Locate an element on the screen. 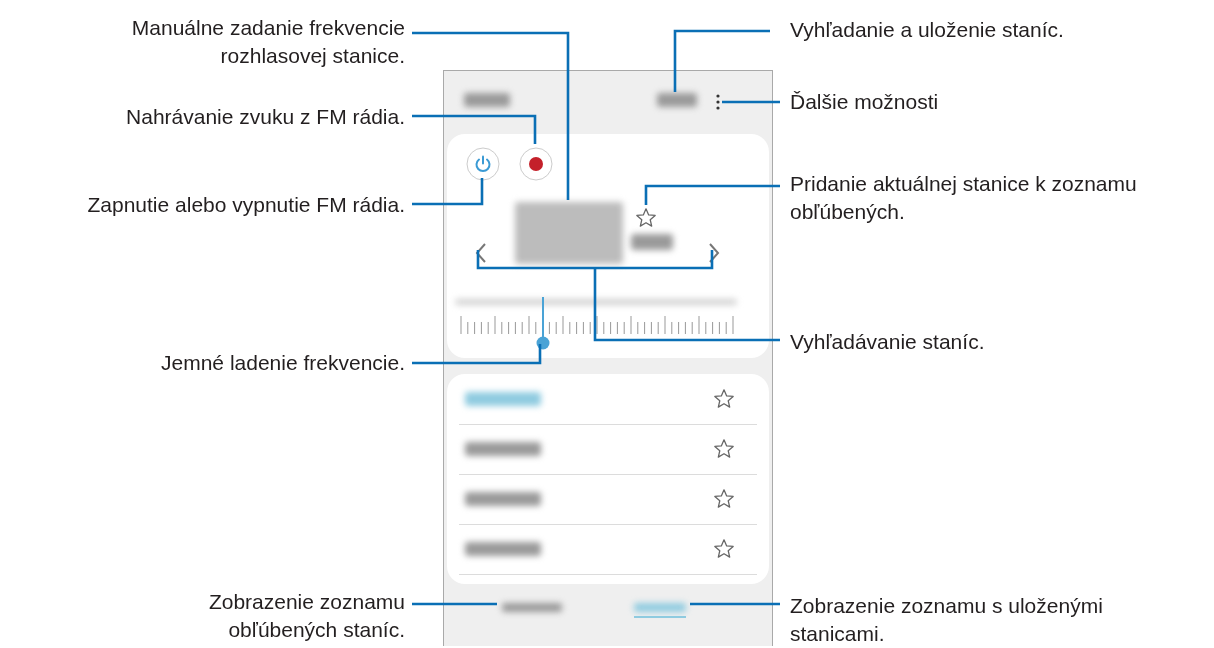  callout-label: Zobrazenie zoznamu obľúbených staníc. is located at coordinates (306, 616).